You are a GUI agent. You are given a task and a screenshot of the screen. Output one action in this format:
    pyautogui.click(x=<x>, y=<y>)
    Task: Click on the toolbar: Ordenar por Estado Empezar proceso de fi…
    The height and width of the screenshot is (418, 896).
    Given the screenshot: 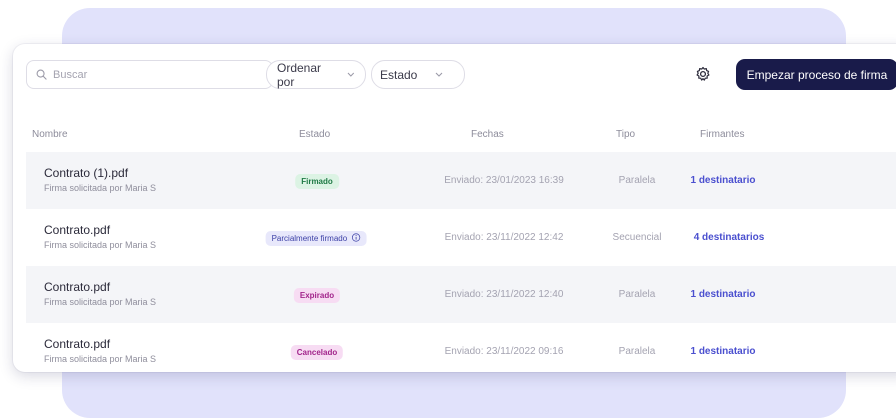 What is the action you would take?
    pyautogui.click(x=454, y=72)
    